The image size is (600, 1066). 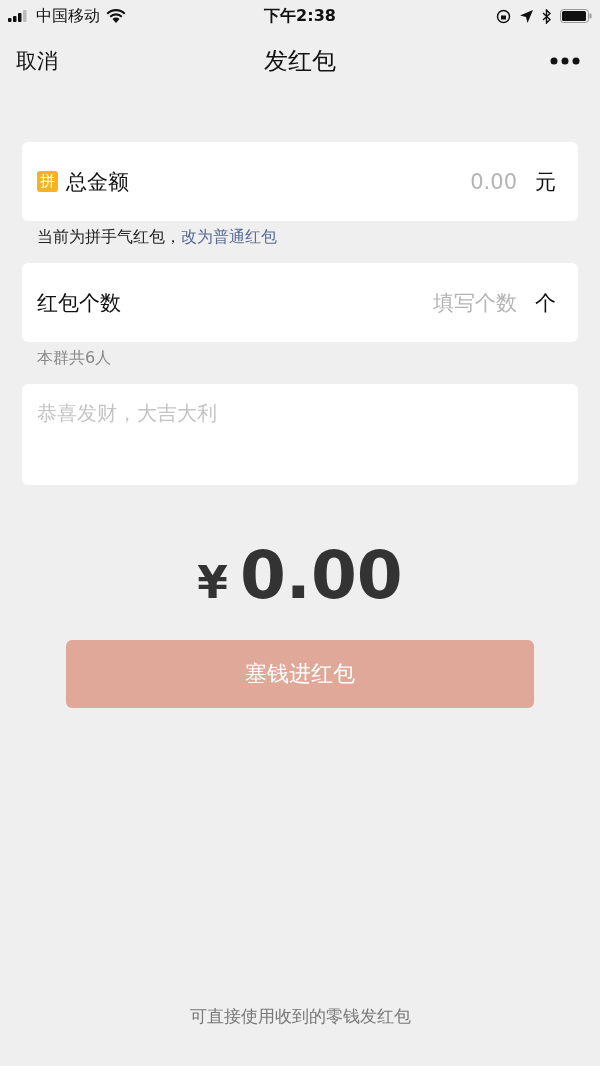 What do you see at coordinates (300, 1016) in the screenshot?
I see `footer-note: 可直接使用收到的零钱发红包` at bounding box center [300, 1016].